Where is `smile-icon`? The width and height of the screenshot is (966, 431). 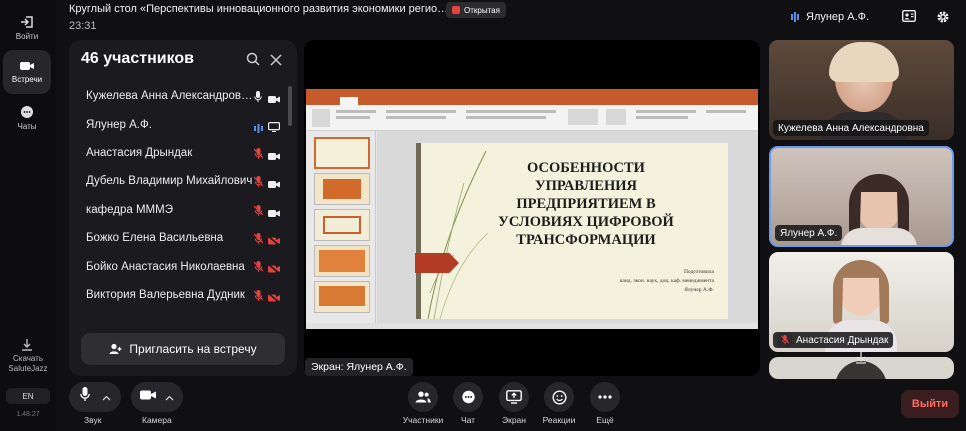 smile-icon is located at coordinates (559, 397).